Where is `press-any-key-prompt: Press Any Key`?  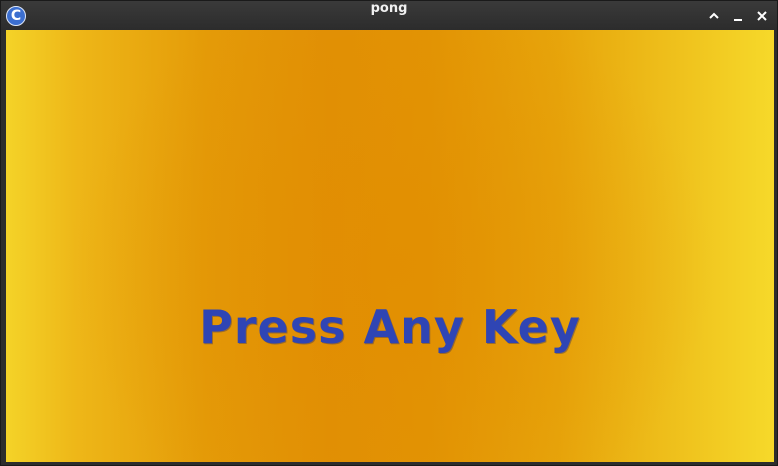
press-any-key-prompt: Press Any Key is located at coordinates (390, 327).